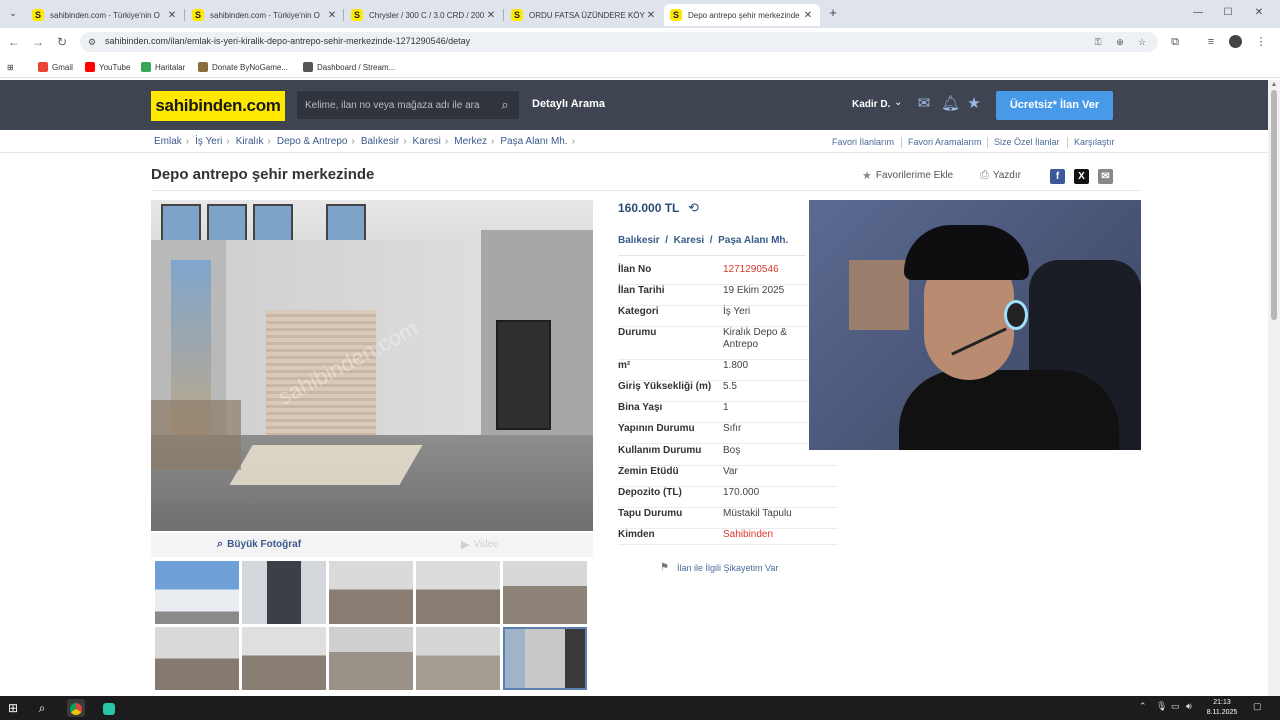  Describe the element at coordinates (14, 42) in the screenshot. I see `back-icon: ←` at that location.